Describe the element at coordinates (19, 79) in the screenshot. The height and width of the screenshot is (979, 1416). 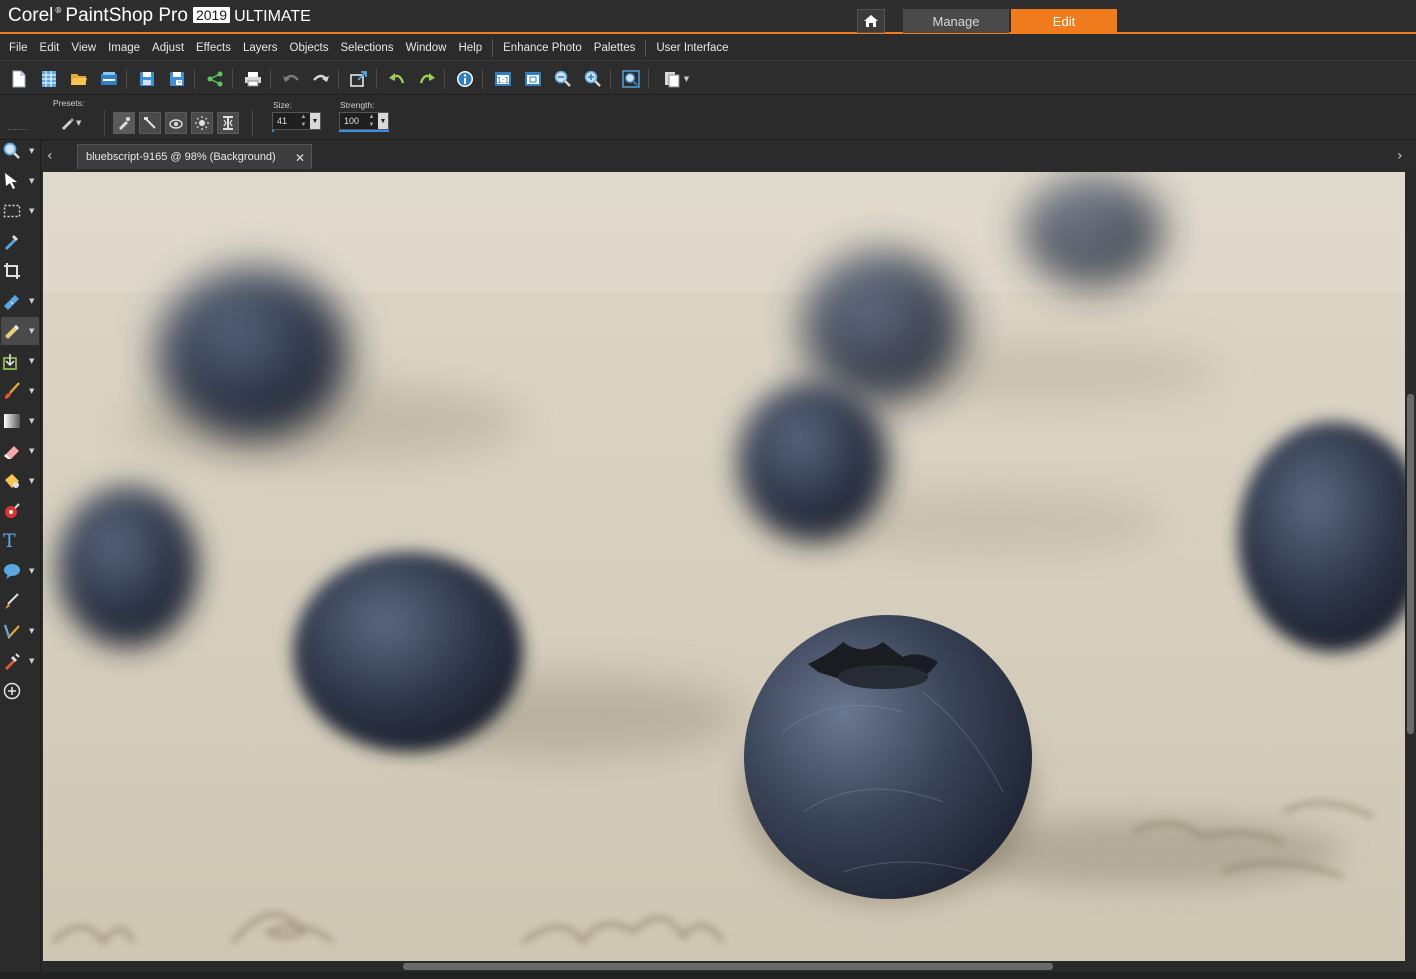
I see `new-button` at that location.